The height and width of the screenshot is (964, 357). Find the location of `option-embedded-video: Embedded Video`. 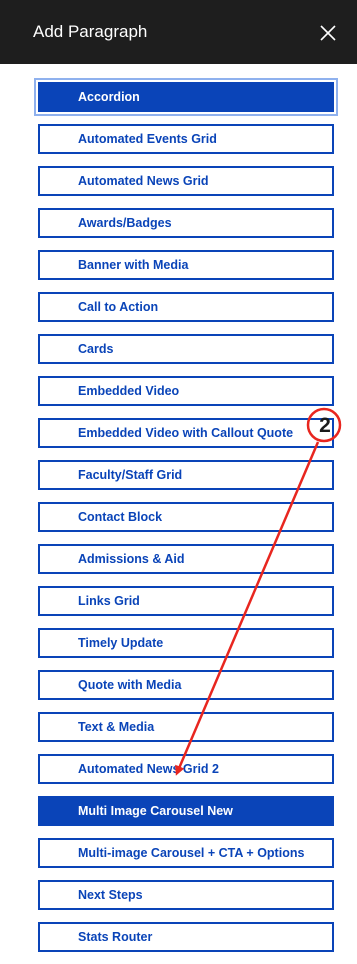

option-embedded-video: Embedded Video is located at coordinates (186, 391).